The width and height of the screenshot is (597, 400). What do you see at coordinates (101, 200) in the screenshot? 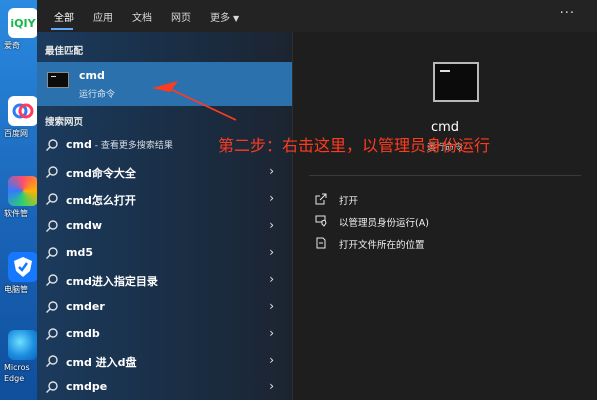
I see `web-result-label: cmd怎么打开` at bounding box center [101, 200].